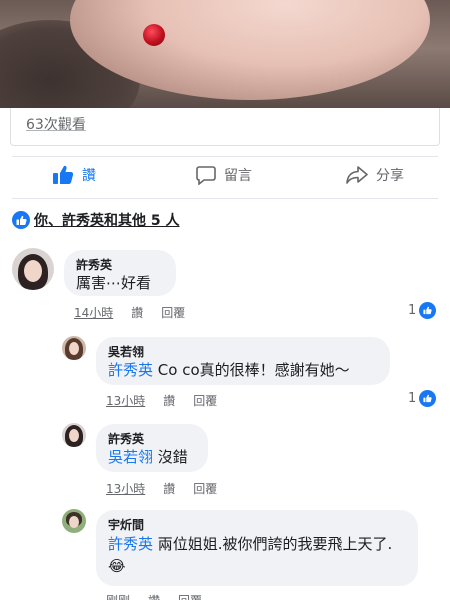 This screenshot has width=450, height=600. I want to click on reply-bubble: 吳若翎 許秀英 Co co真的很棒！感謝有她～, so click(243, 361).